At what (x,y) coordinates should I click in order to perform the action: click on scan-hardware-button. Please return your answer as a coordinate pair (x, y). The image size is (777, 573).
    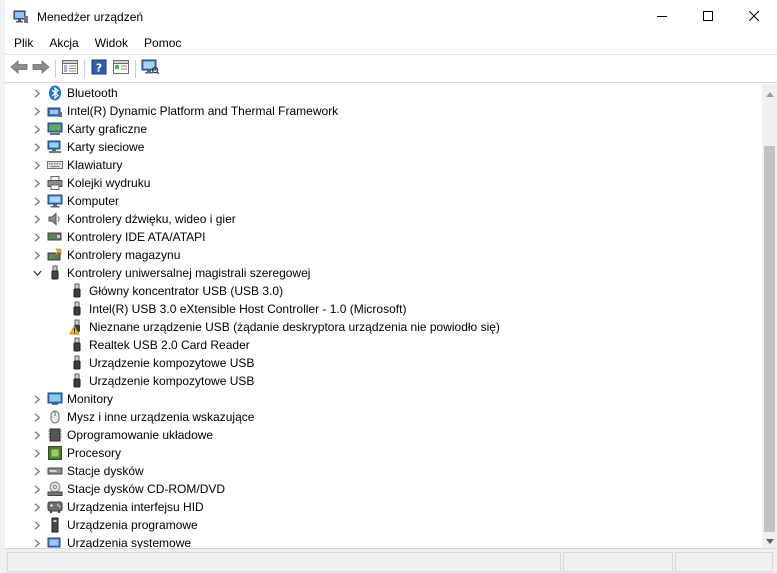
    Looking at the image, I should click on (150, 69).